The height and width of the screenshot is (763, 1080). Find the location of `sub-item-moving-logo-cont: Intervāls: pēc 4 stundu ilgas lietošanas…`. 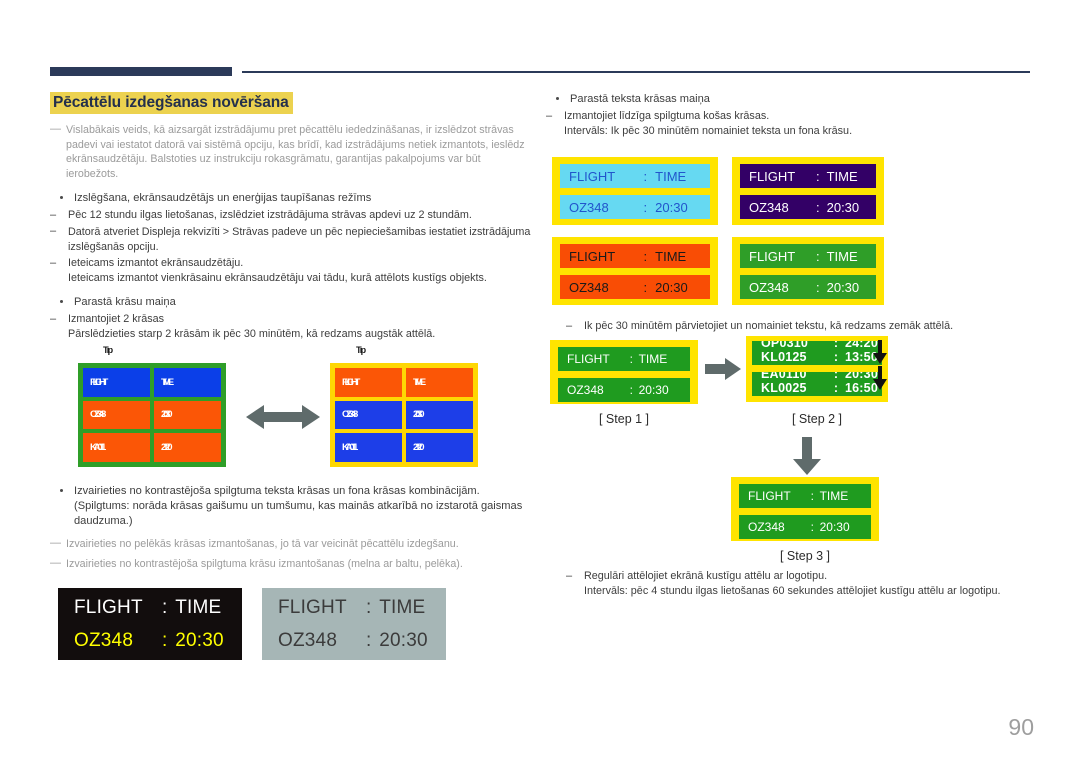

sub-item-moving-logo-cont: Intervāls: pēc 4 stundu ilgas lietošanas… is located at coordinates (792, 590).